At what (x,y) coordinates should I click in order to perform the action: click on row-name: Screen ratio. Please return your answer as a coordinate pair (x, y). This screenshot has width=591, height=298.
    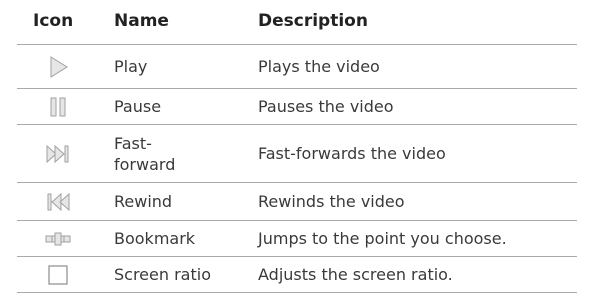
    Looking at the image, I should click on (162, 274).